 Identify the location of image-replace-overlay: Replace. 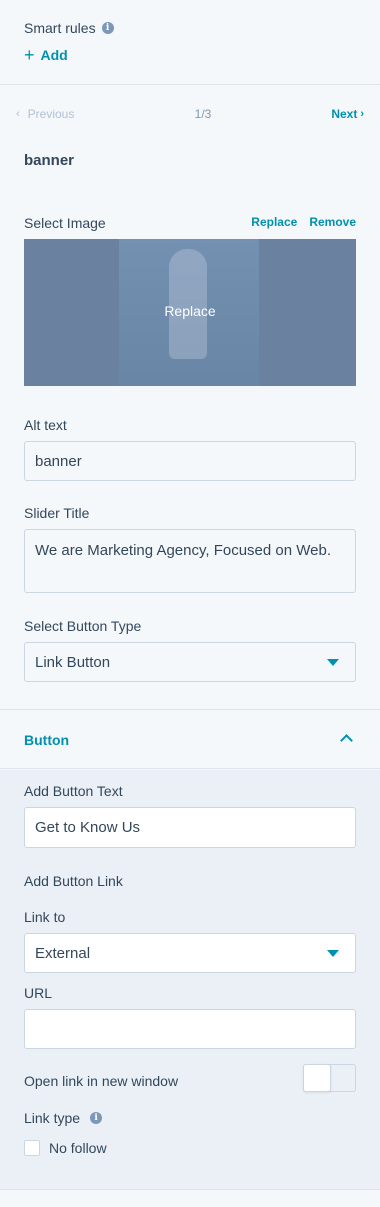
(190, 311).